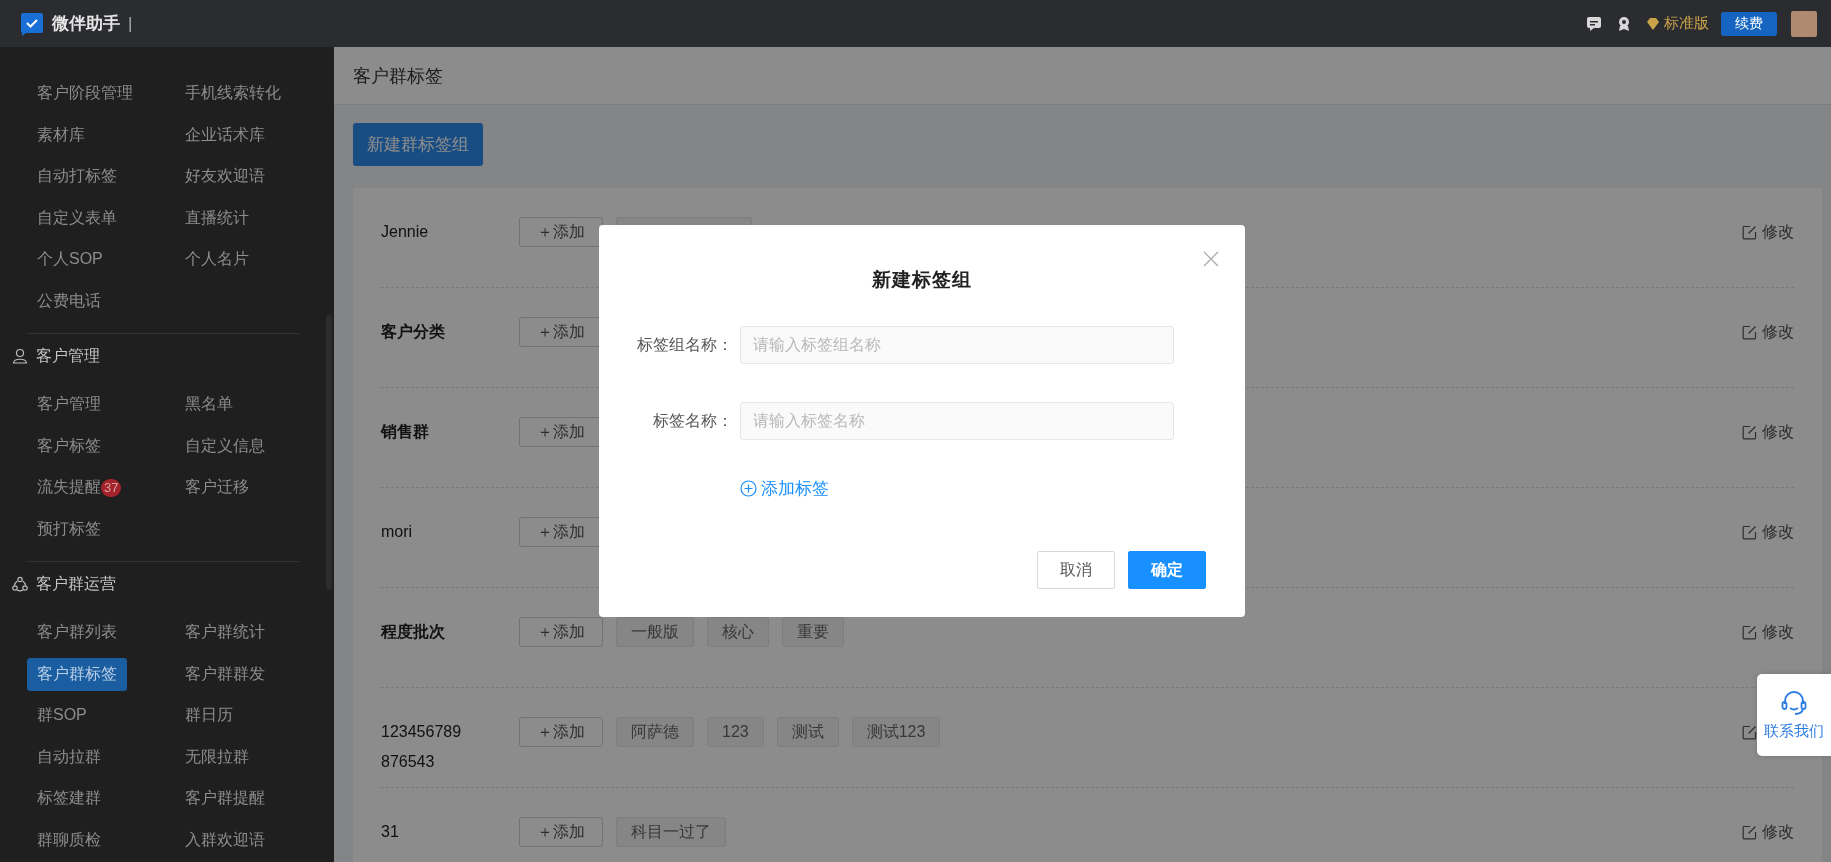 This screenshot has width=1831, height=862. I want to click on sidebar-item: 自定义表单, so click(77, 218).